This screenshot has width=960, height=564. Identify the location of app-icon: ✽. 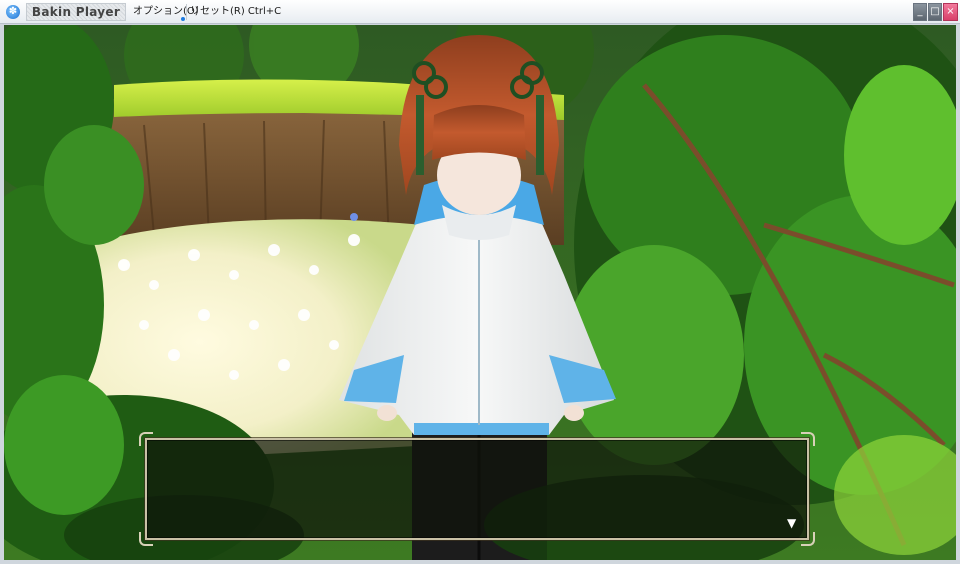
(13, 12).